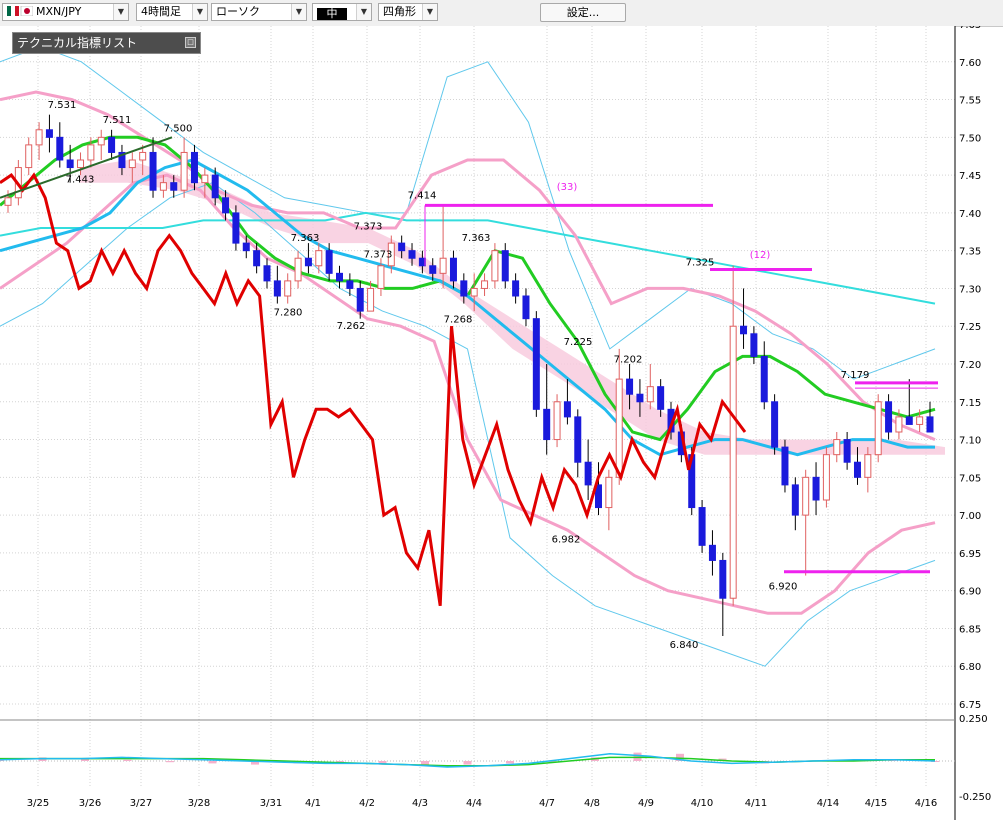 The width and height of the screenshot is (1003, 820). I want to click on y-tick-label: 6.90, so click(970, 592).